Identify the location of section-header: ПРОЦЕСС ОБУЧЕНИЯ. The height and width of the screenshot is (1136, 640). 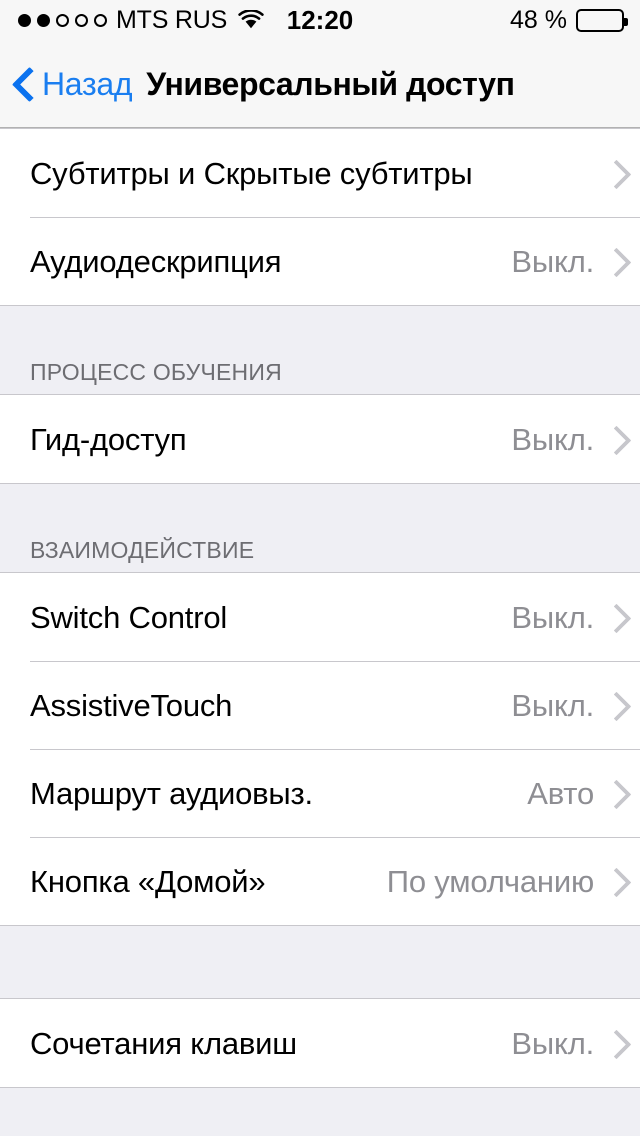
(320, 350).